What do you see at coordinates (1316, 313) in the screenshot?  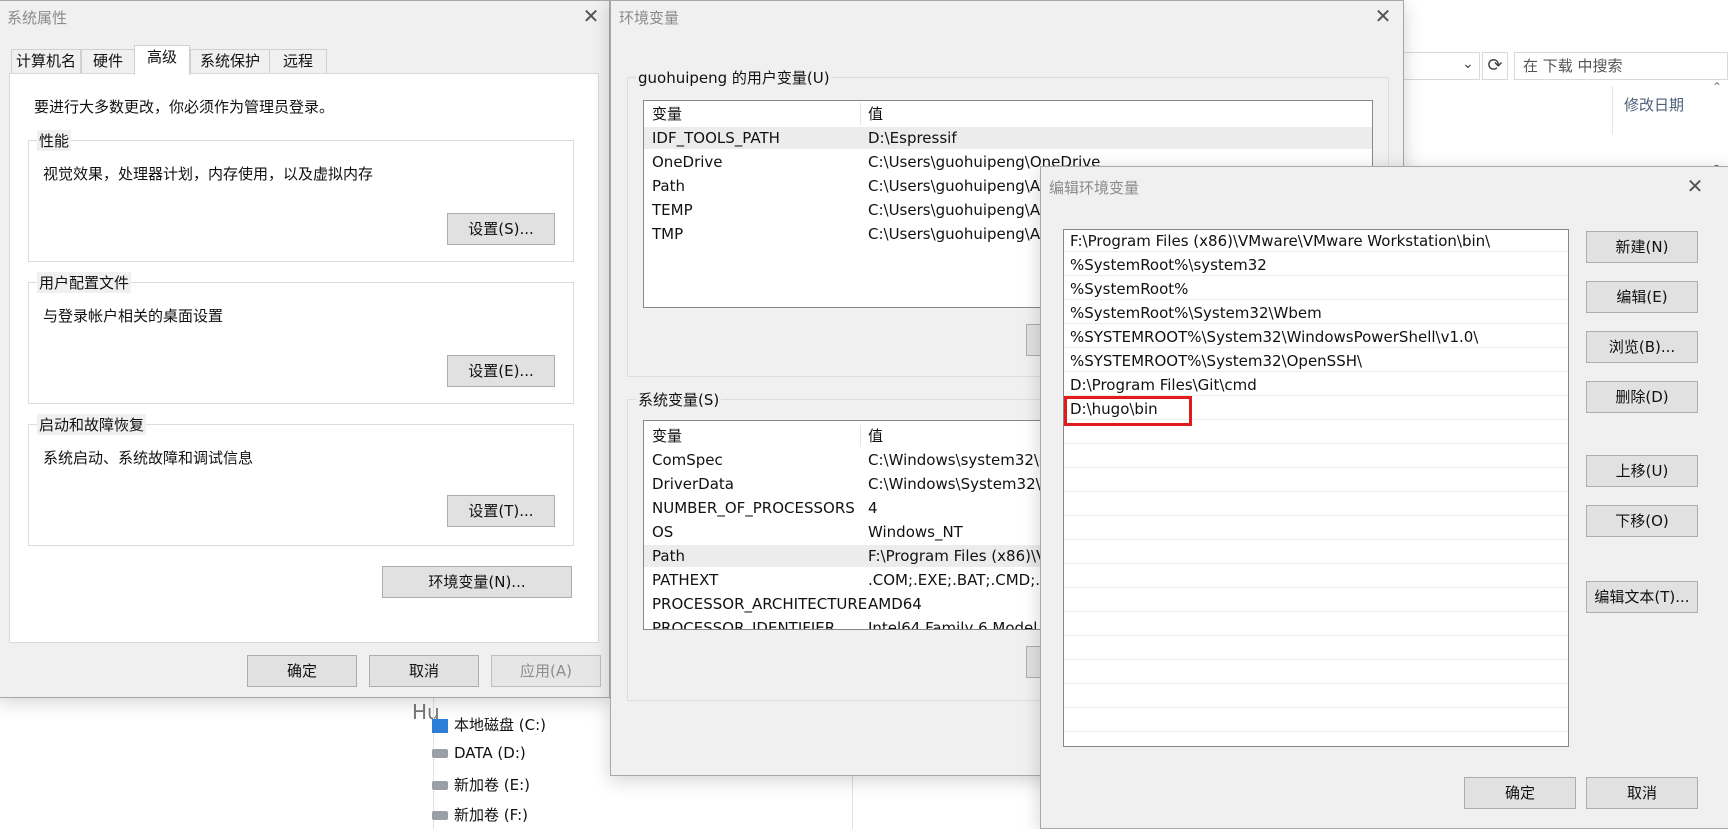 I see `list-item: %SystemRoot%\System32\Wbem` at bounding box center [1316, 313].